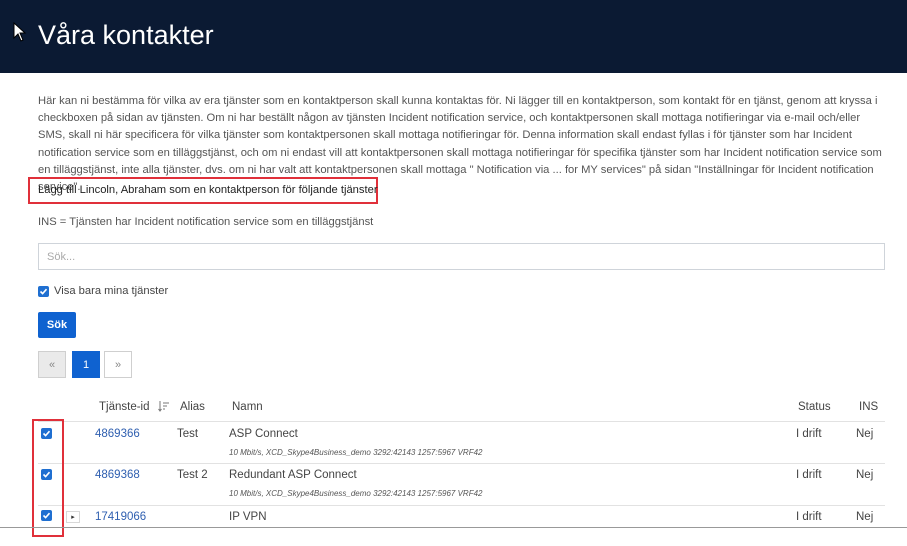 The height and width of the screenshot is (546, 907). Describe the element at coordinates (111, 291) in the screenshot. I see `filter-label: Visa bara mina tjänster` at that location.